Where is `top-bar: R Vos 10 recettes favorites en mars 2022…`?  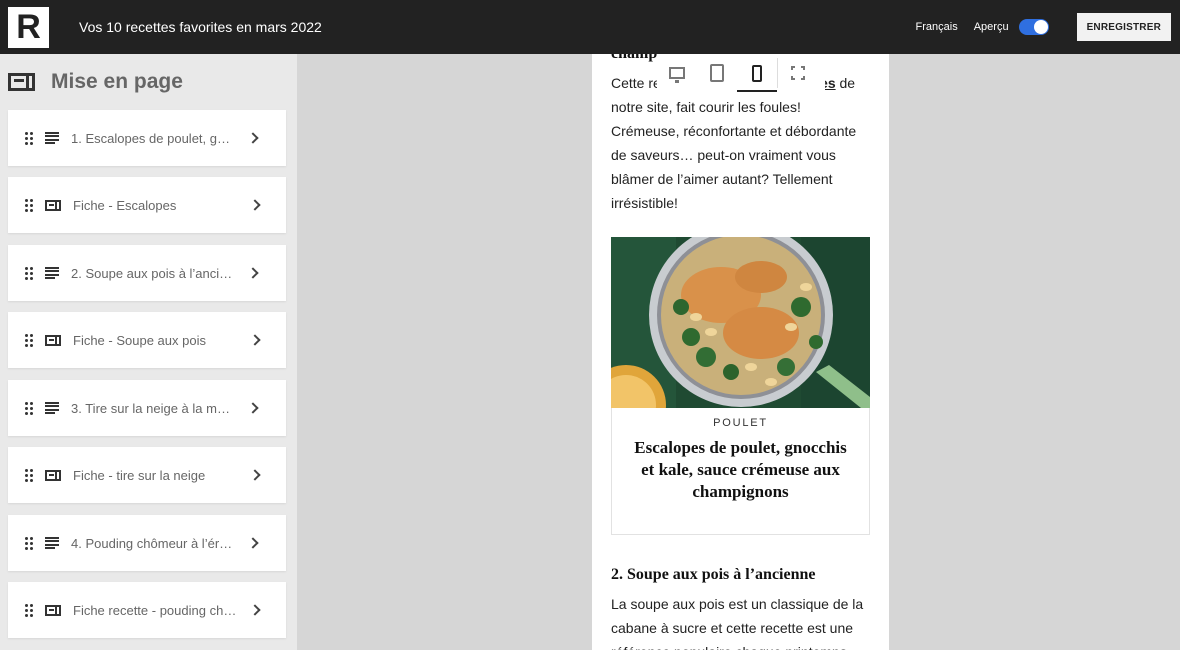
top-bar: R Vos 10 recettes favorites en mars 2022… is located at coordinates (590, 27).